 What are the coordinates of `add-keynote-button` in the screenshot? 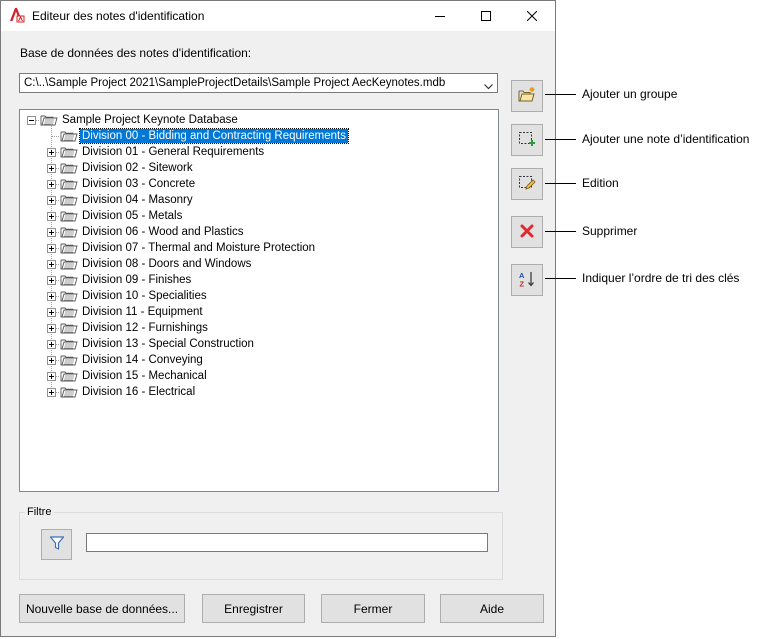 It's located at (527, 140).